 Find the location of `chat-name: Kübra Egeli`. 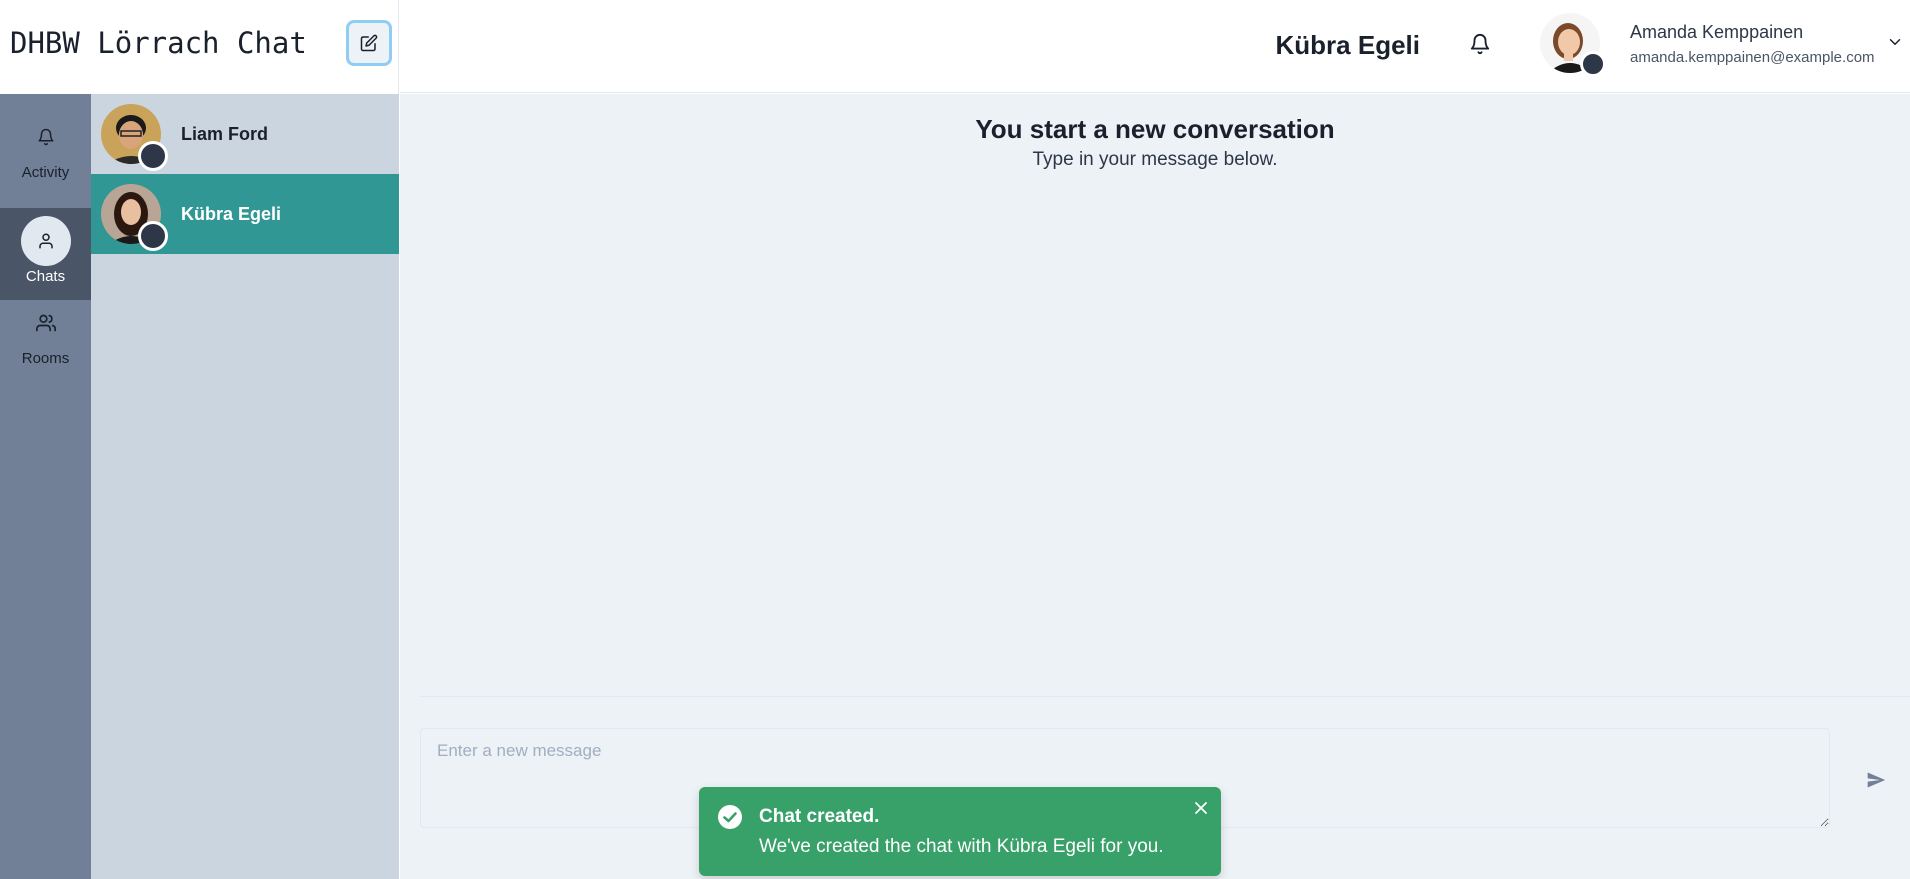

chat-name: Kübra Egeli is located at coordinates (231, 214).